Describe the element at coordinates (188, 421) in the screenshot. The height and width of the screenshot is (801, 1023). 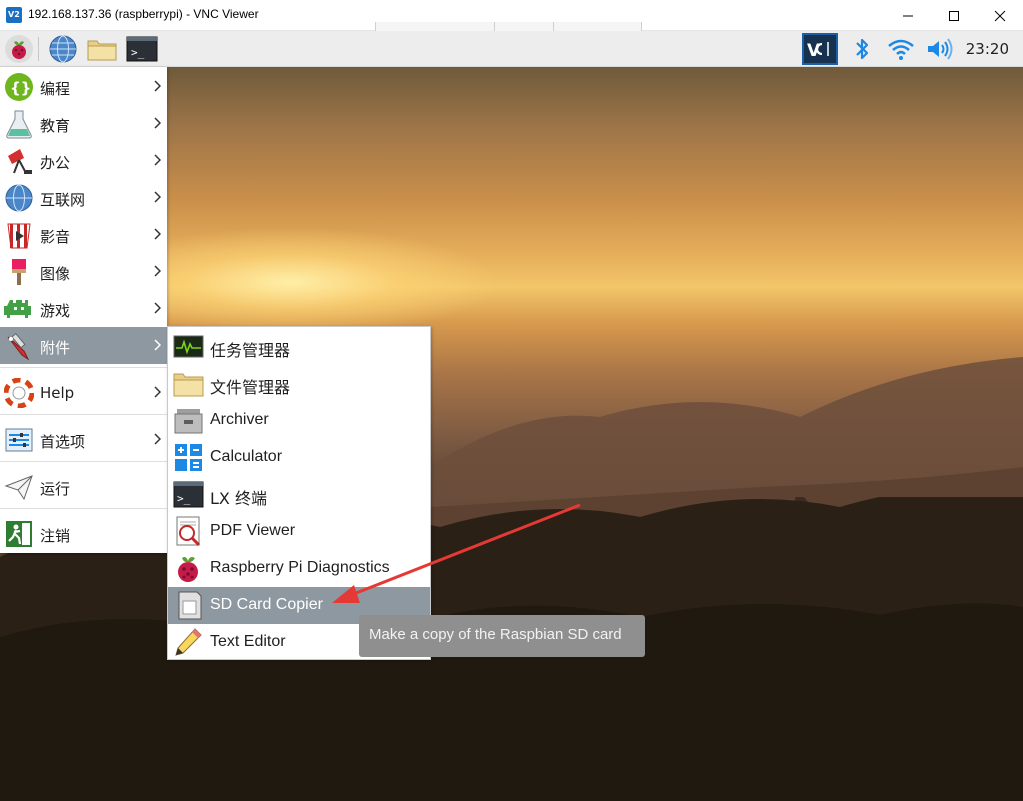
I see `archiver-icon` at that location.